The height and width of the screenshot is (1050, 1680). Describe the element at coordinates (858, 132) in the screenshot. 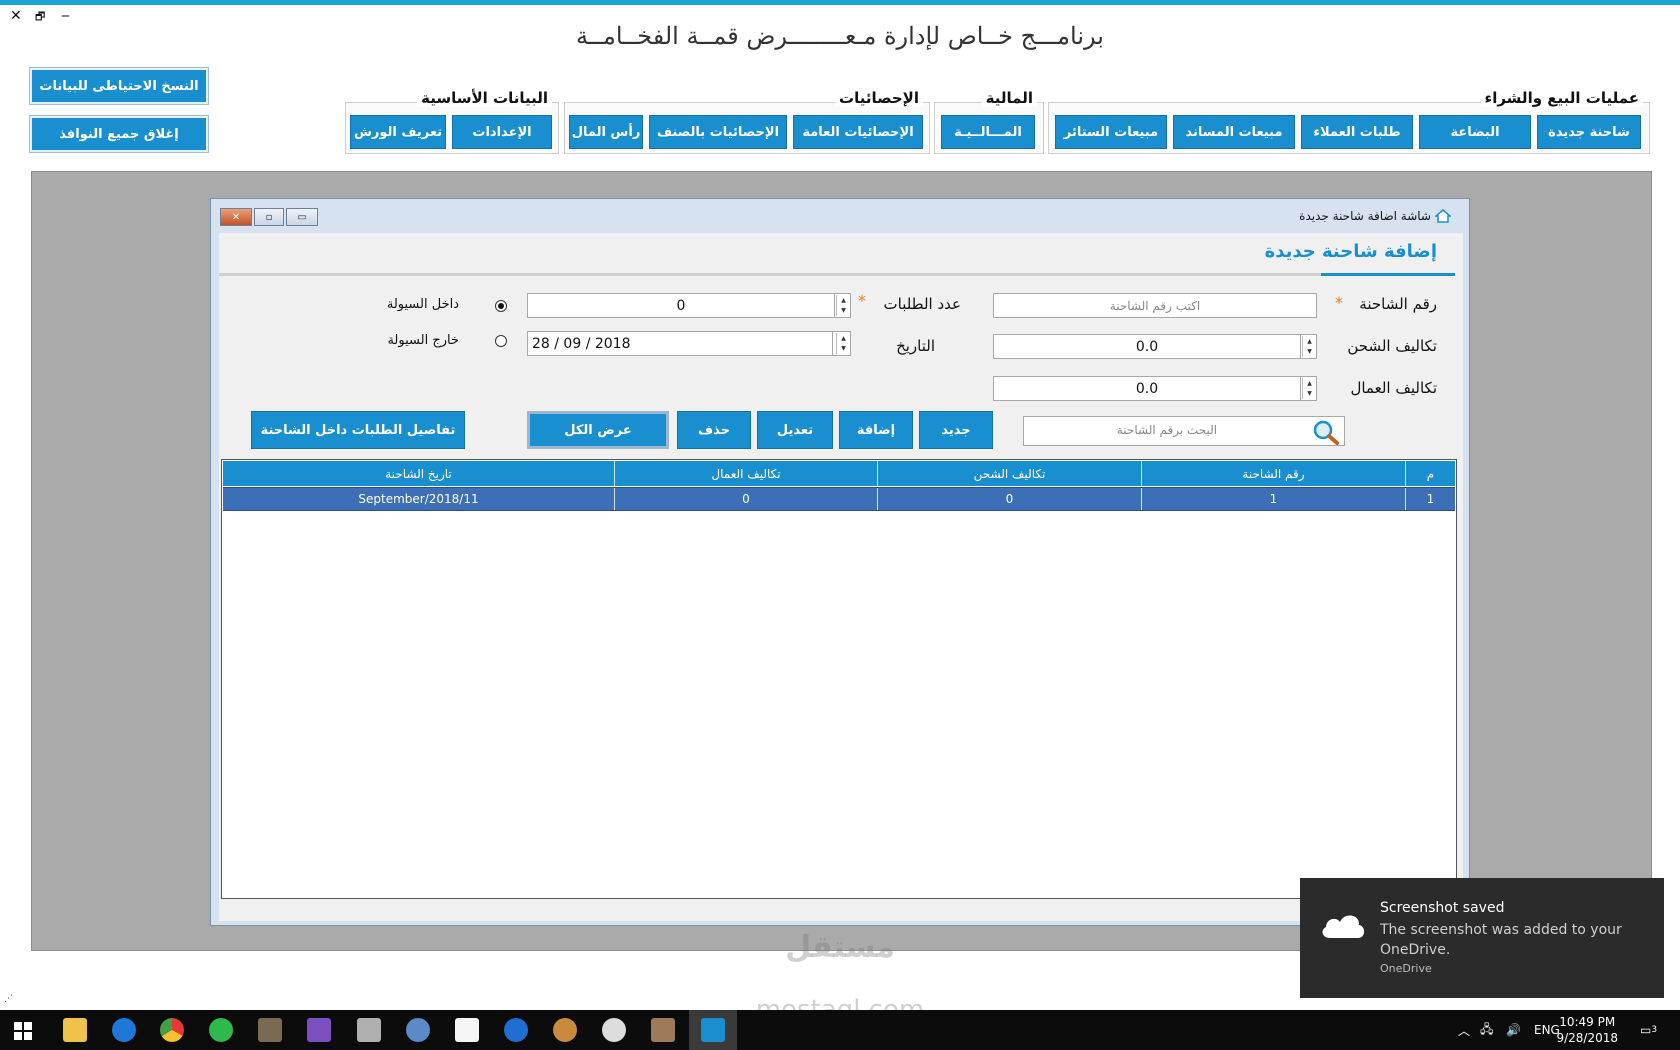

I see `general-stats-button: الإحصائيات العامة` at that location.